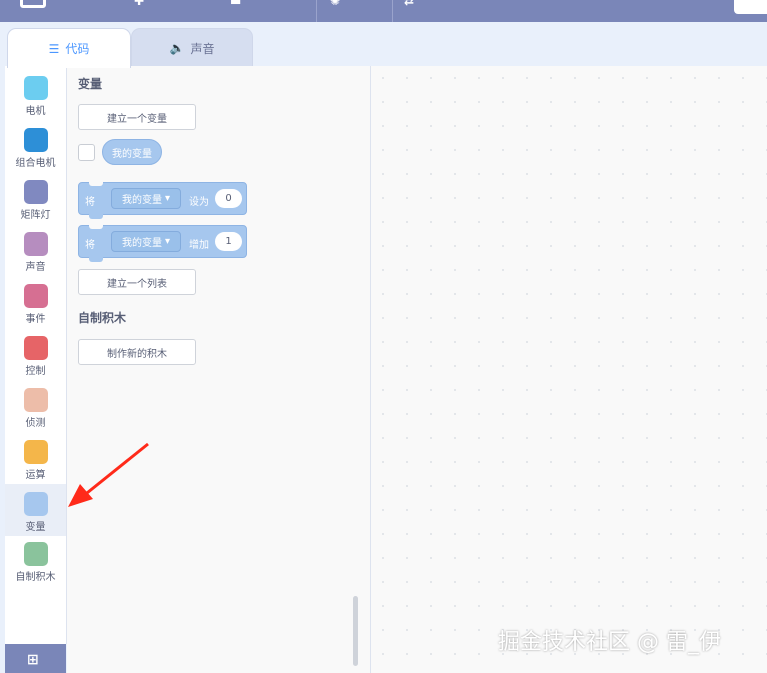 Image resolution: width=767 pixels, height=673 pixels. I want to click on arrow-head, so click(80, 495).